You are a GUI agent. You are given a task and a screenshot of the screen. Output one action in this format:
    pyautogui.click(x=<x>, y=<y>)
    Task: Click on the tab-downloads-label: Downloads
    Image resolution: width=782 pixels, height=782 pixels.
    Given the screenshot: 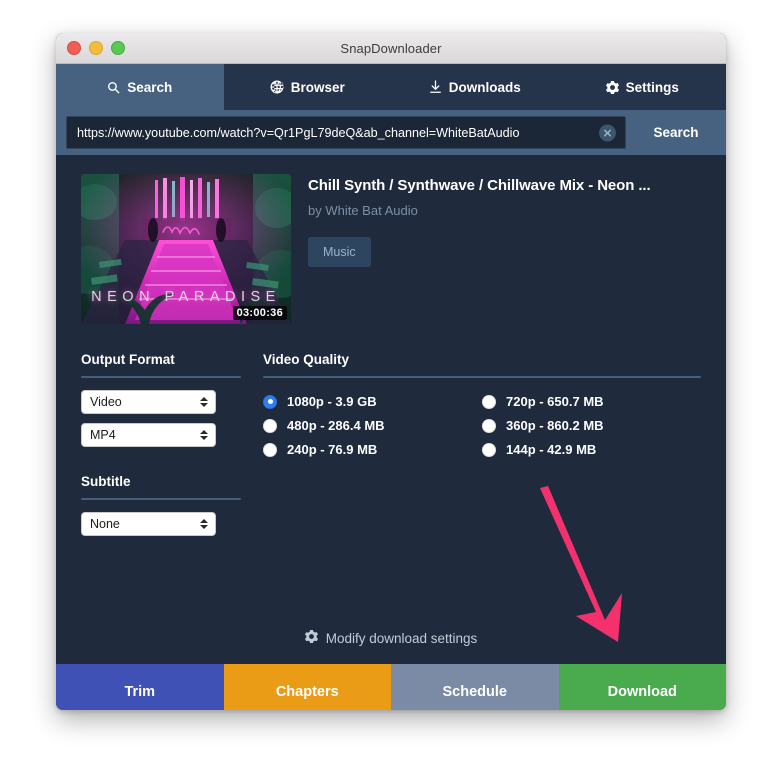 What is the action you would take?
    pyautogui.click(x=484, y=87)
    